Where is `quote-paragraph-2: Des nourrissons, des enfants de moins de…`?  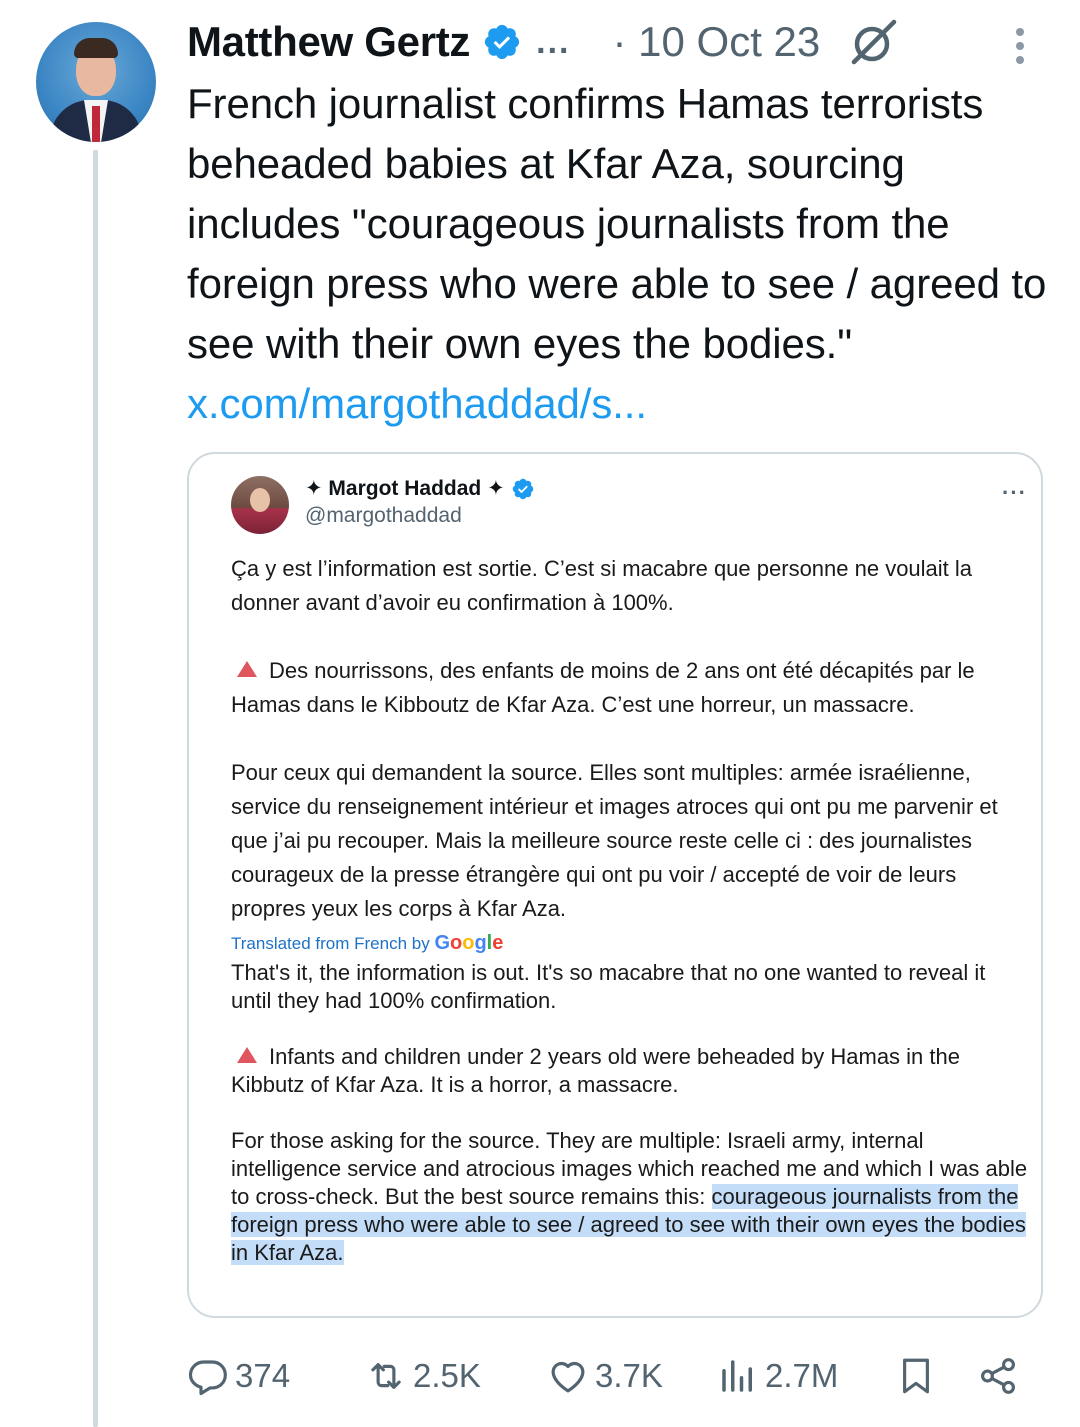
quote-paragraph-2: Des nourrissons, des enfants de moins de… is located at coordinates (631, 688).